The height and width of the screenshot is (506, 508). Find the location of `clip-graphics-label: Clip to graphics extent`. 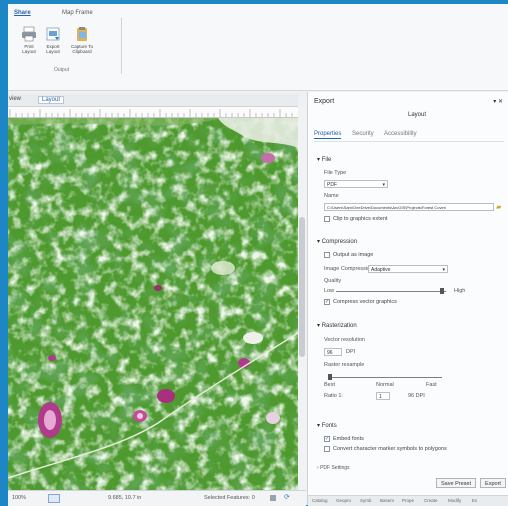

clip-graphics-label: Clip to graphics extent is located at coordinates (360, 219).